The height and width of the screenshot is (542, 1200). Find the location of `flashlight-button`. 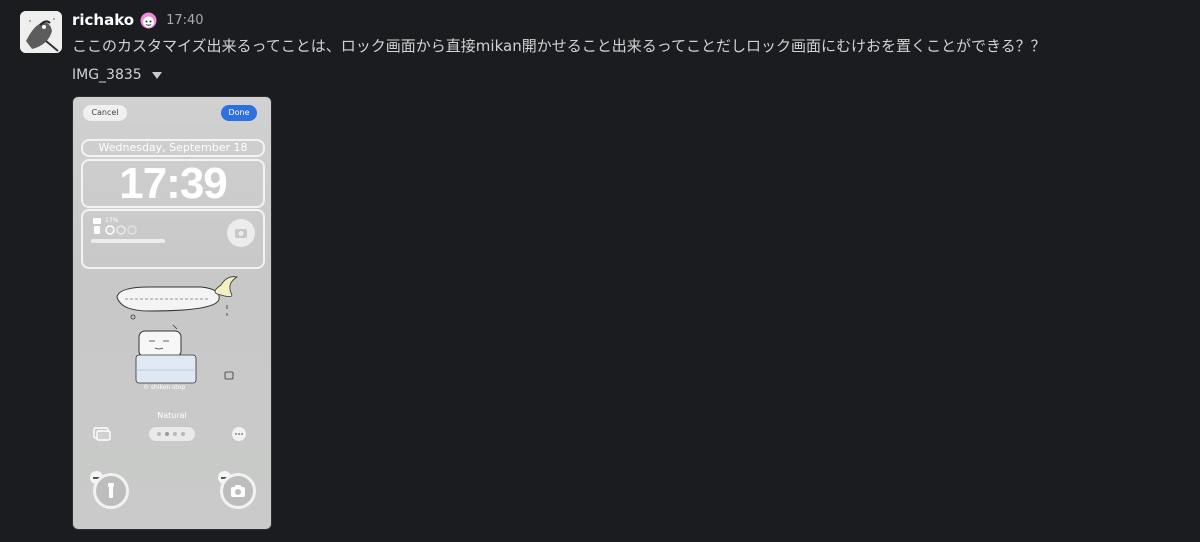

flashlight-button is located at coordinates (111, 491).